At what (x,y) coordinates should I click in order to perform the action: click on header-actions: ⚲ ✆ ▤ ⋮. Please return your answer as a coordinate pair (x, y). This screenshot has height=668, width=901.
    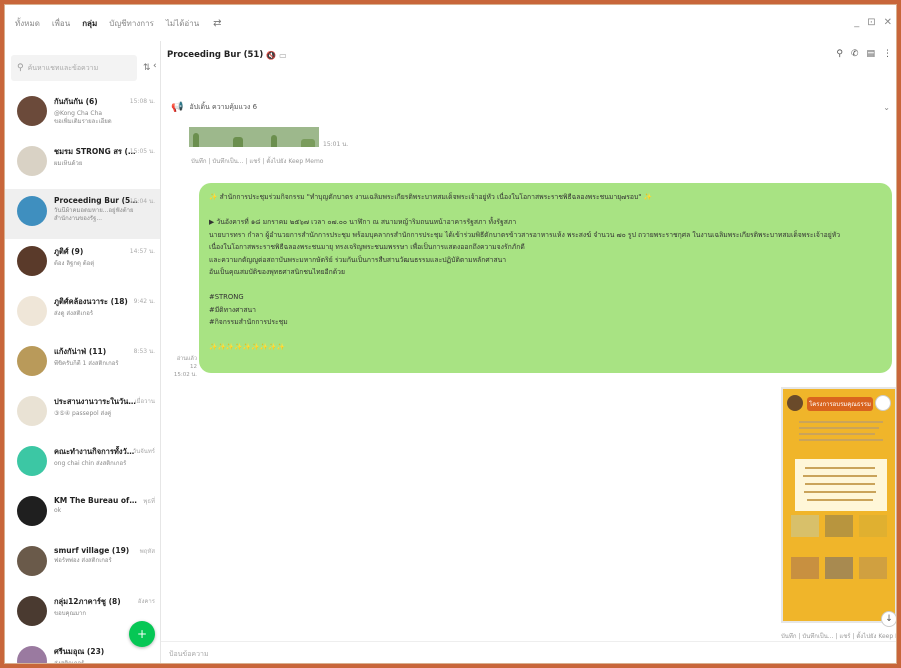
    Looking at the image, I should click on (864, 54).